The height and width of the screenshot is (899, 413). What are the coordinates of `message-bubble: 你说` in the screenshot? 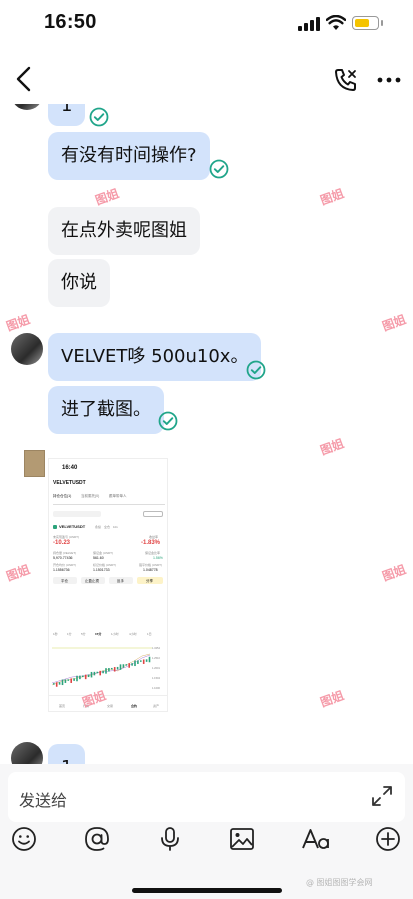 It's located at (79, 283).